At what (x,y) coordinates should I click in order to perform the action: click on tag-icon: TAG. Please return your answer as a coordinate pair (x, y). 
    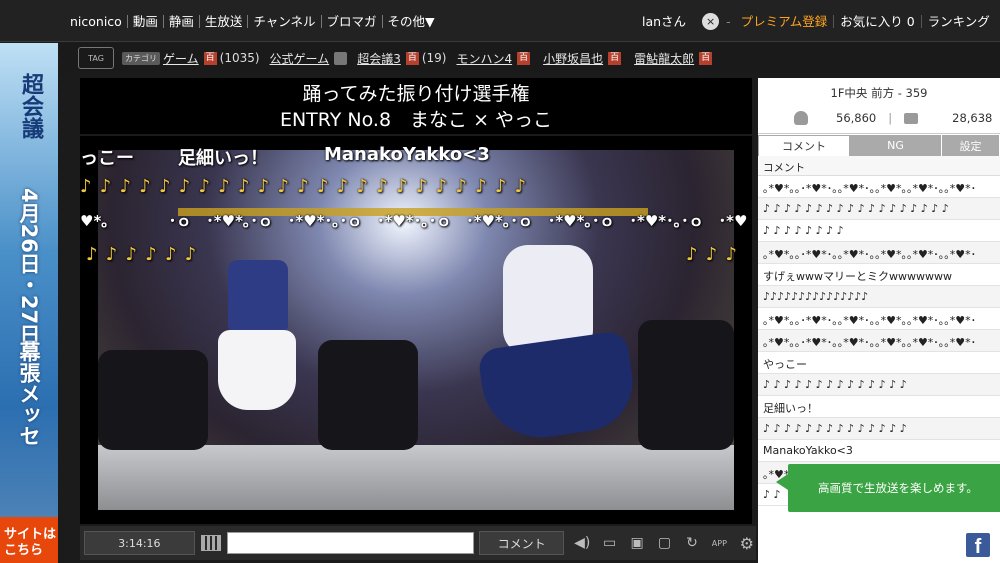
    Looking at the image, I should click on (96, 58).